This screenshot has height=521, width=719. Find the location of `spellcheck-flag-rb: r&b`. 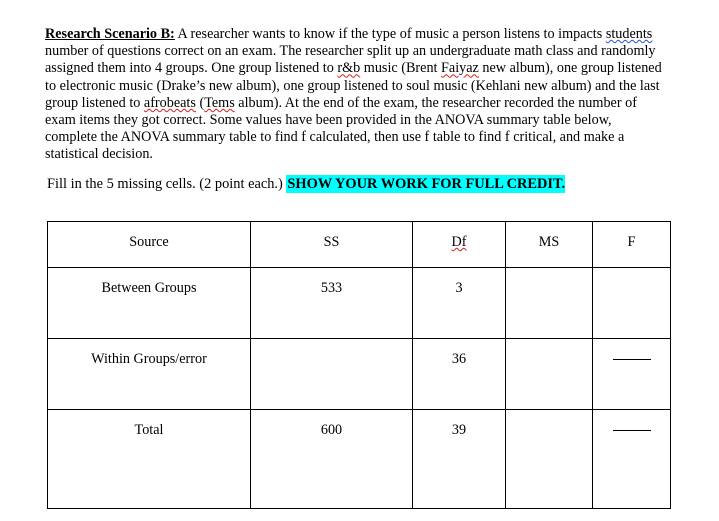

spellcheck-flag-rb: r&b is located at coordinates (349, 68).